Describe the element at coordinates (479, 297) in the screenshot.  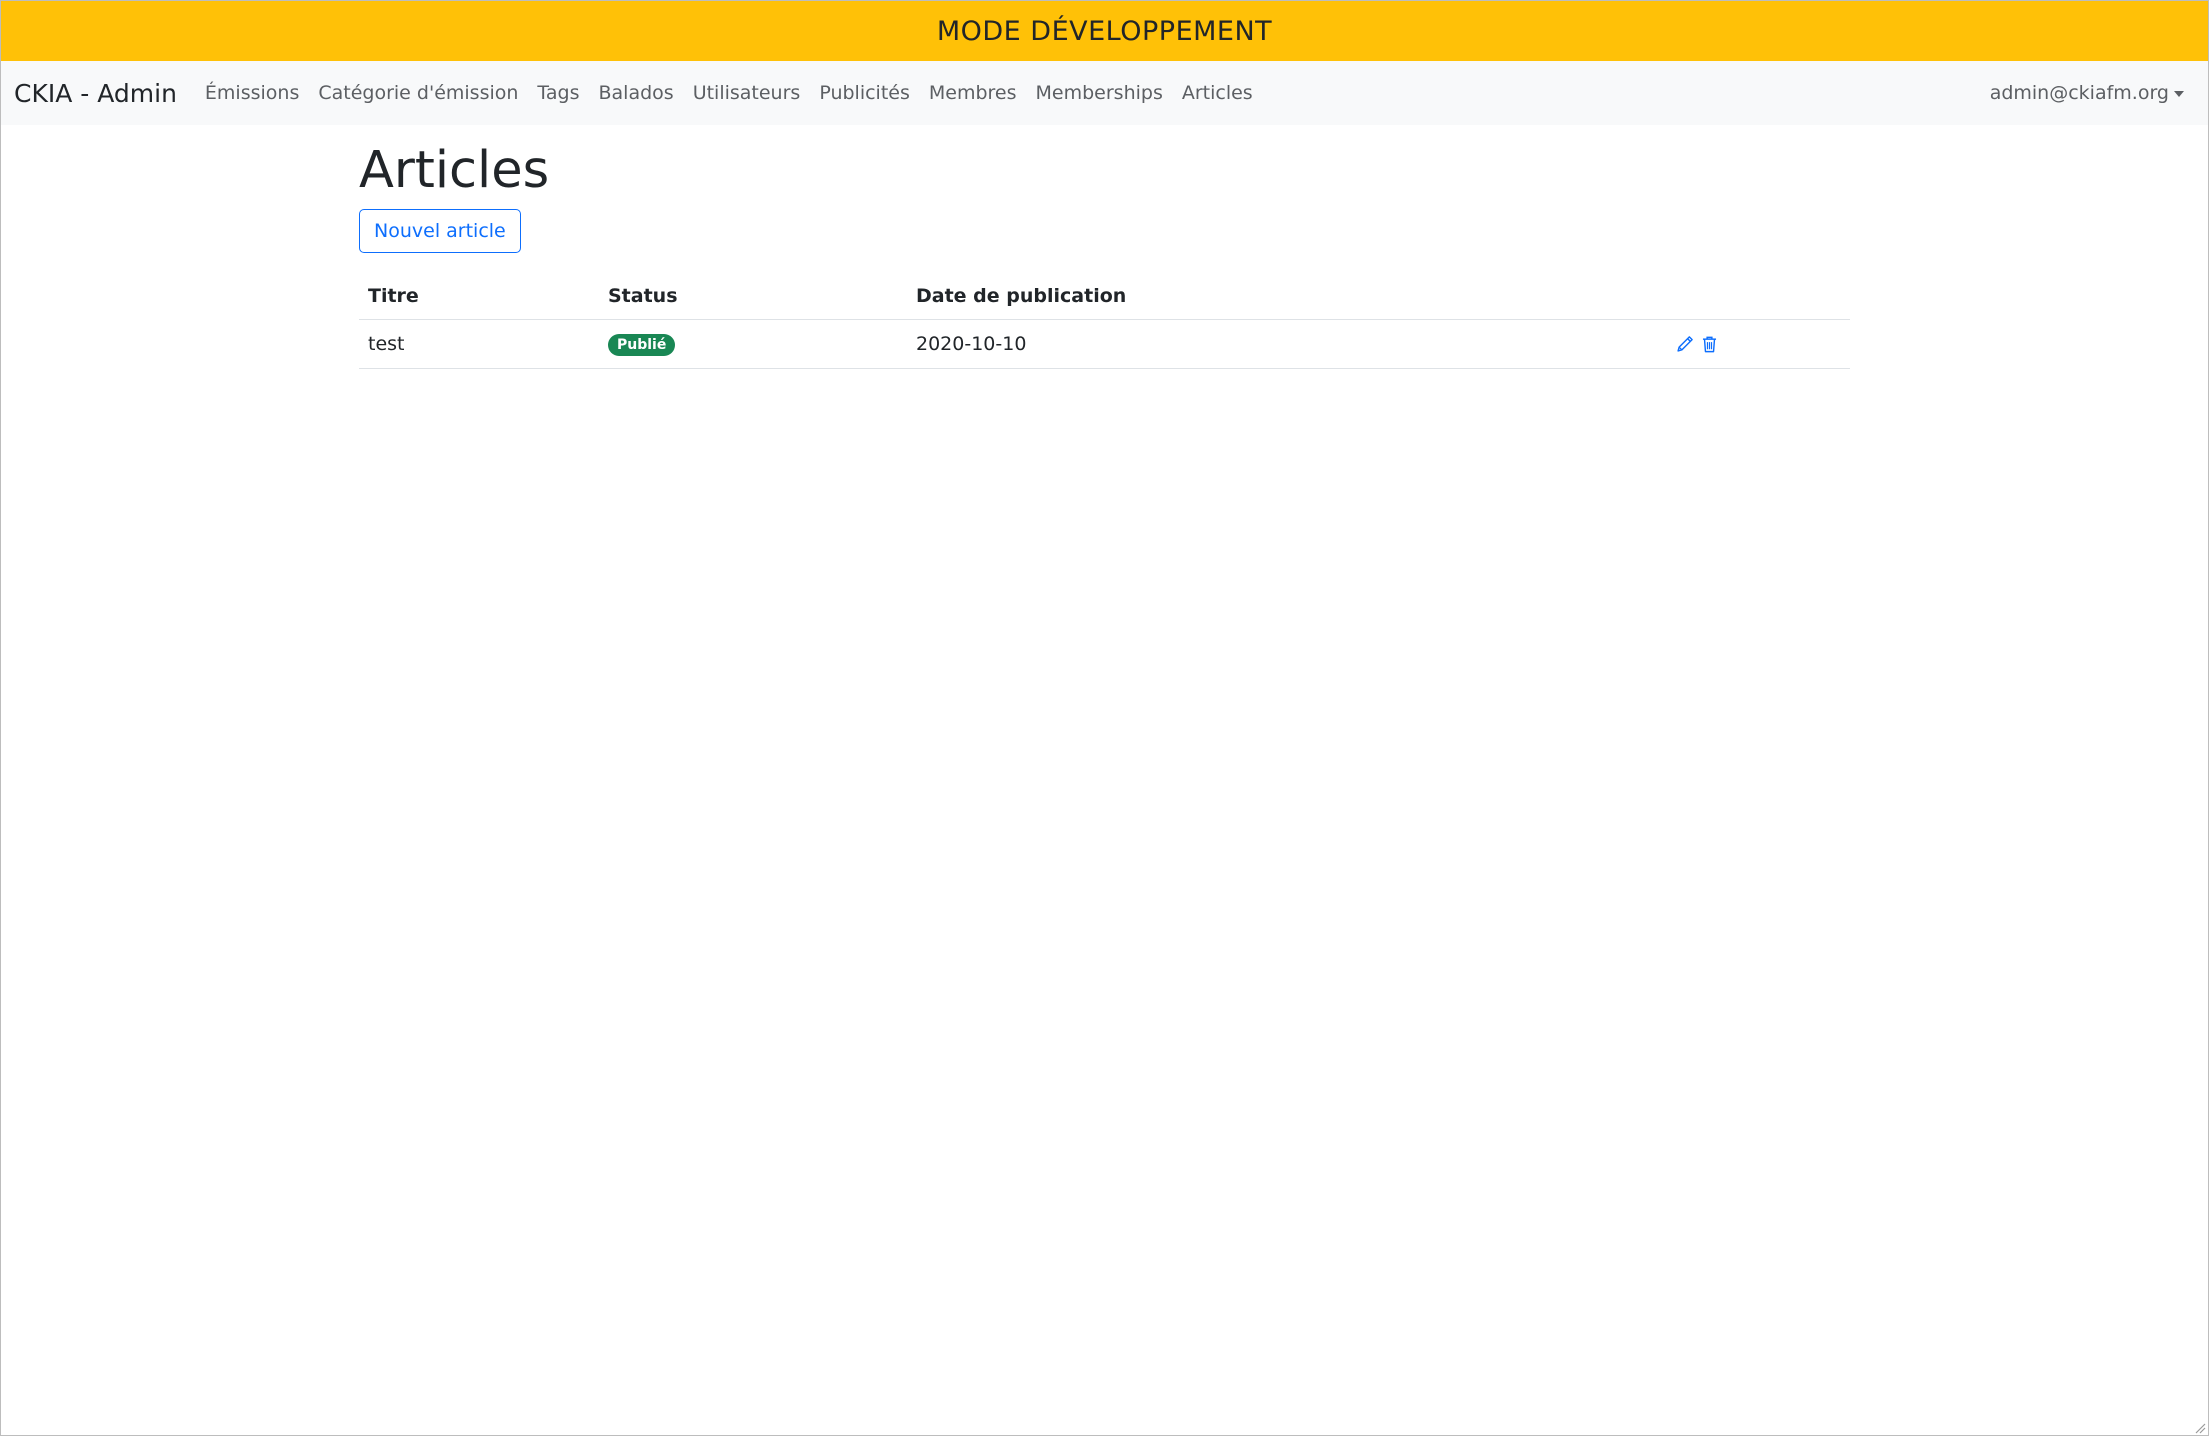
I see `column-header-title: Titre` at that location.